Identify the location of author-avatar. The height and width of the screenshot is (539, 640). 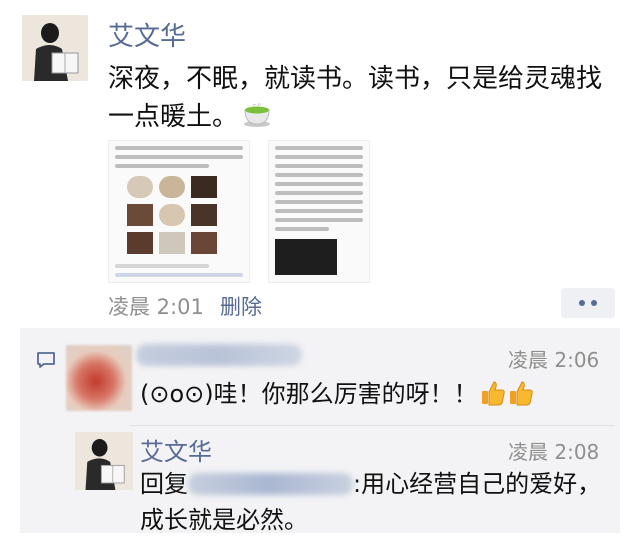
(55, 48).